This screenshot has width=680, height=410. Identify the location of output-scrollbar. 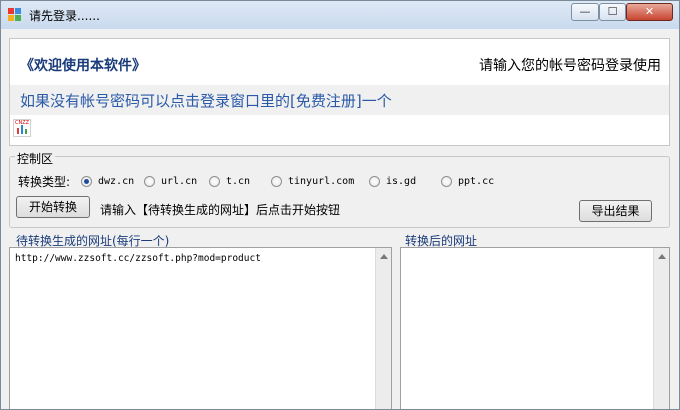
(661, 328).